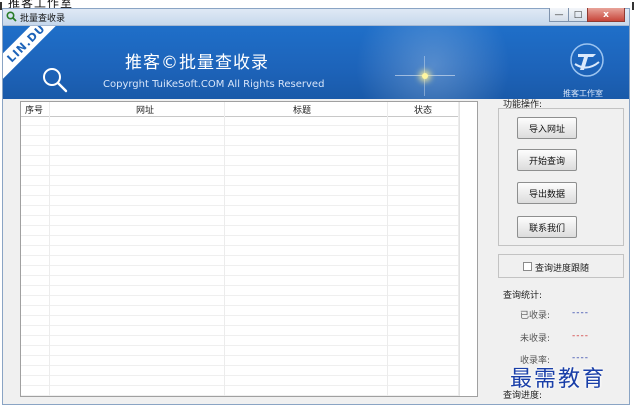  I want to click on indexed-label: 已收录:, so click(535, 316).